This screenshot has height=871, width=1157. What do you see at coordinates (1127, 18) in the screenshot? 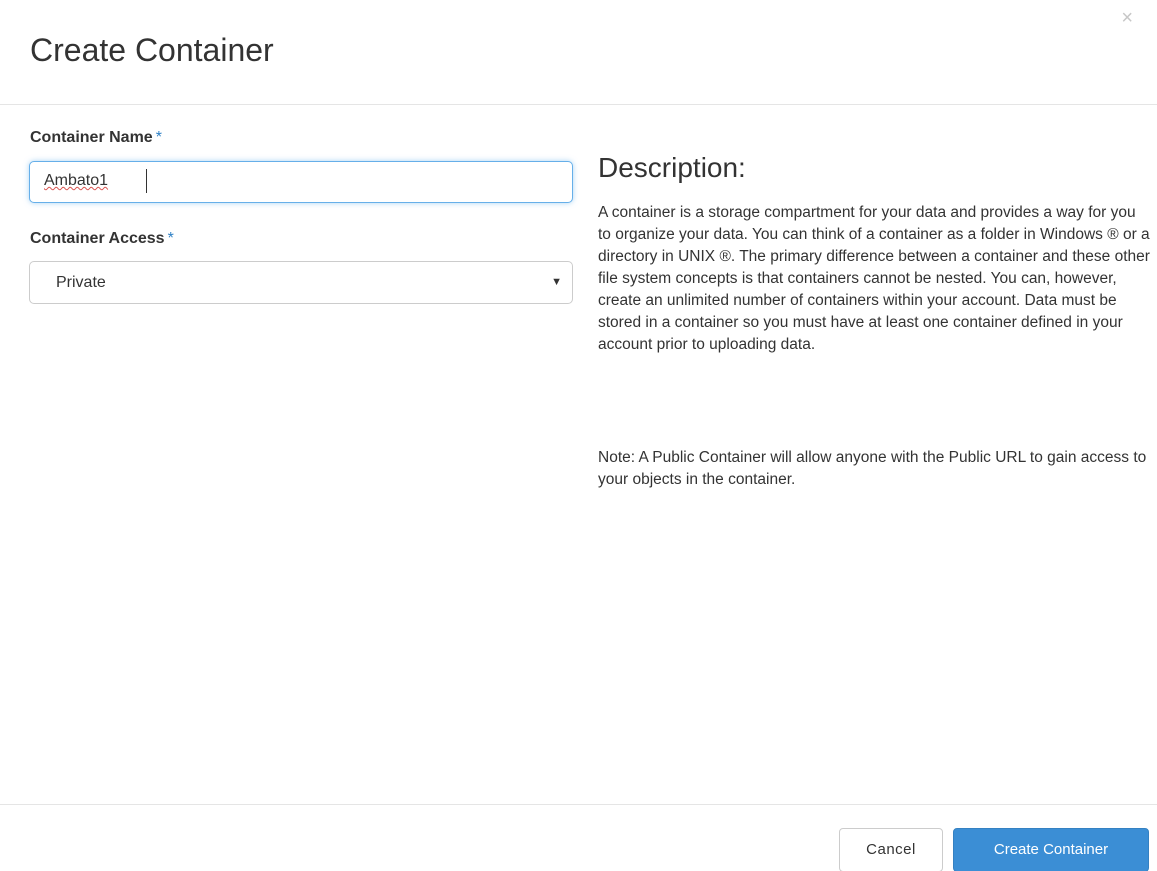
I see `close-icon: ×` at bounding box center [1127, 18].